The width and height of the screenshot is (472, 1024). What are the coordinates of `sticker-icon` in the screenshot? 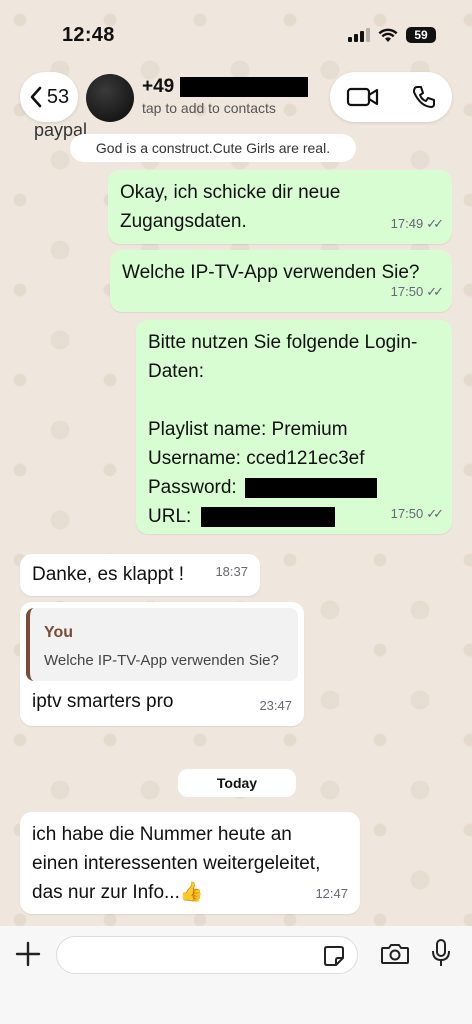 It's located at (334, 956).